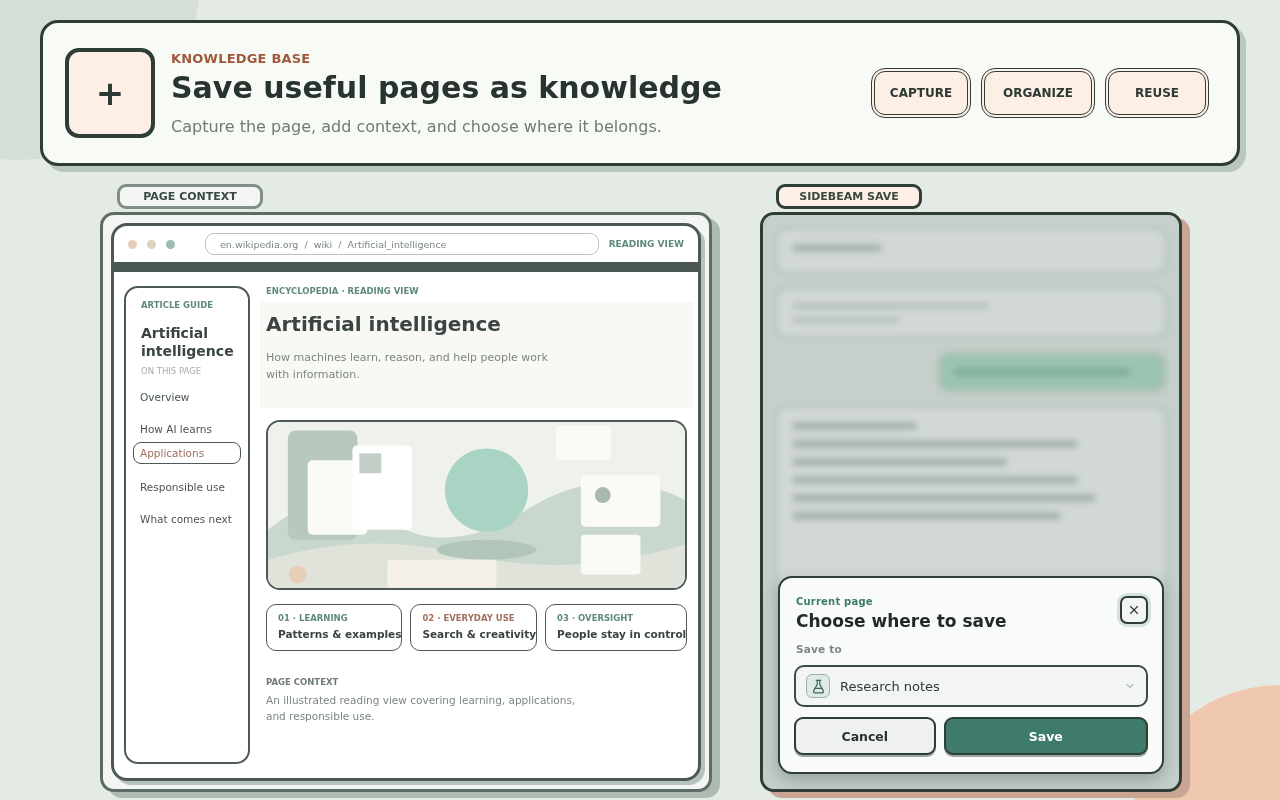  I want to click on step-pill: ORGANIZE, so click(1038, 93).